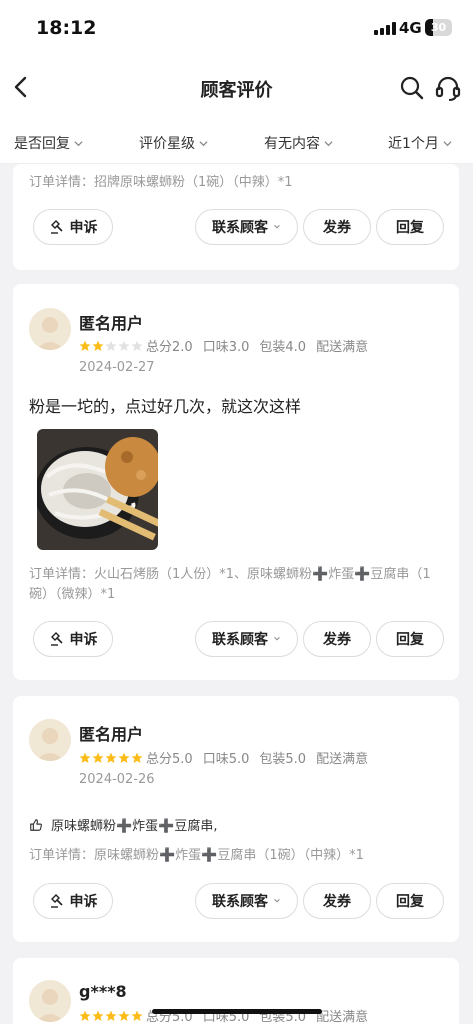 The image size is (473, 1024). I want to click on search-button, so click(412, 88).